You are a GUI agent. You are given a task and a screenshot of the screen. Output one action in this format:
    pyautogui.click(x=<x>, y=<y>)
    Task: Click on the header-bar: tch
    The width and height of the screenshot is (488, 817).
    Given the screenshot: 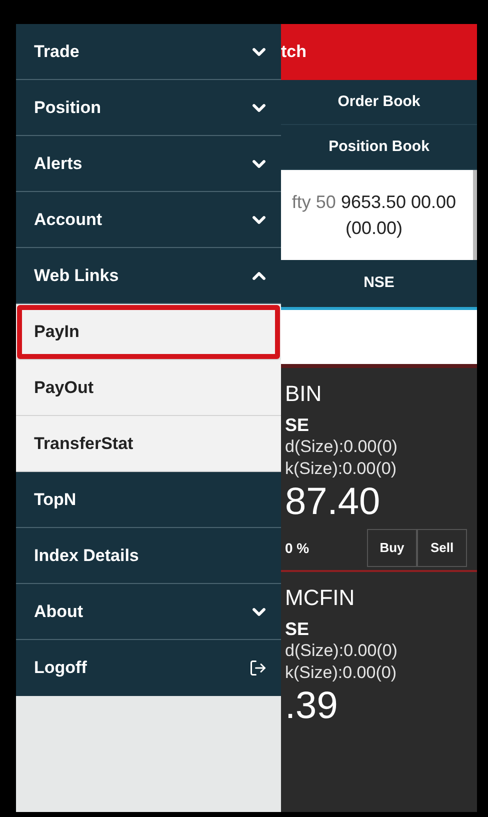 What is the action you would take?
    pyautogui.click(x=379, y=52)
    